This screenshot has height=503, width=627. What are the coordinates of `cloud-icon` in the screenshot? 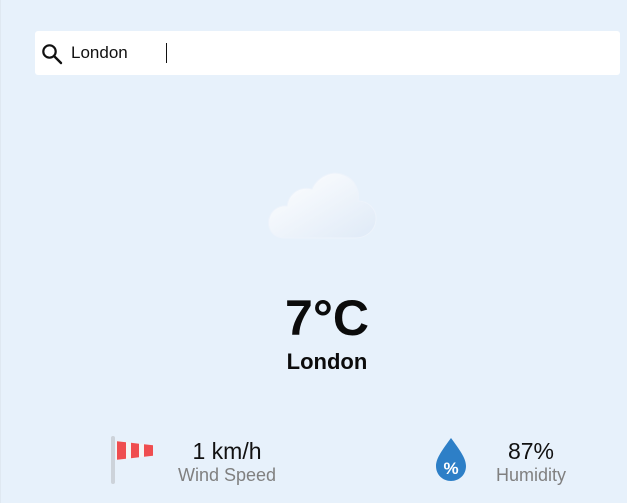 It's located at (323, 206).